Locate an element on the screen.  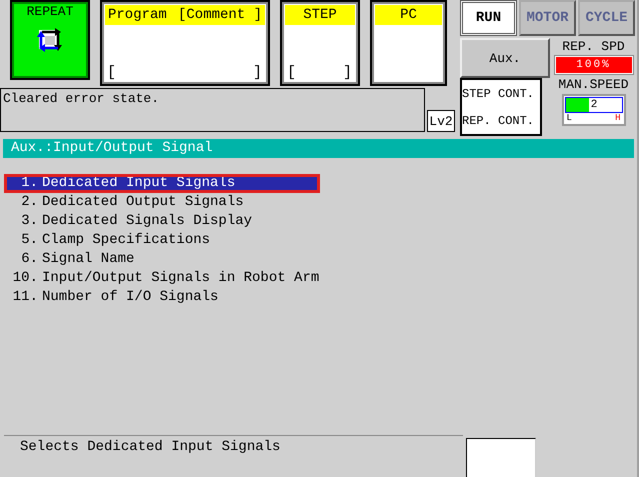
input-field is located at coordinates (501, 457).